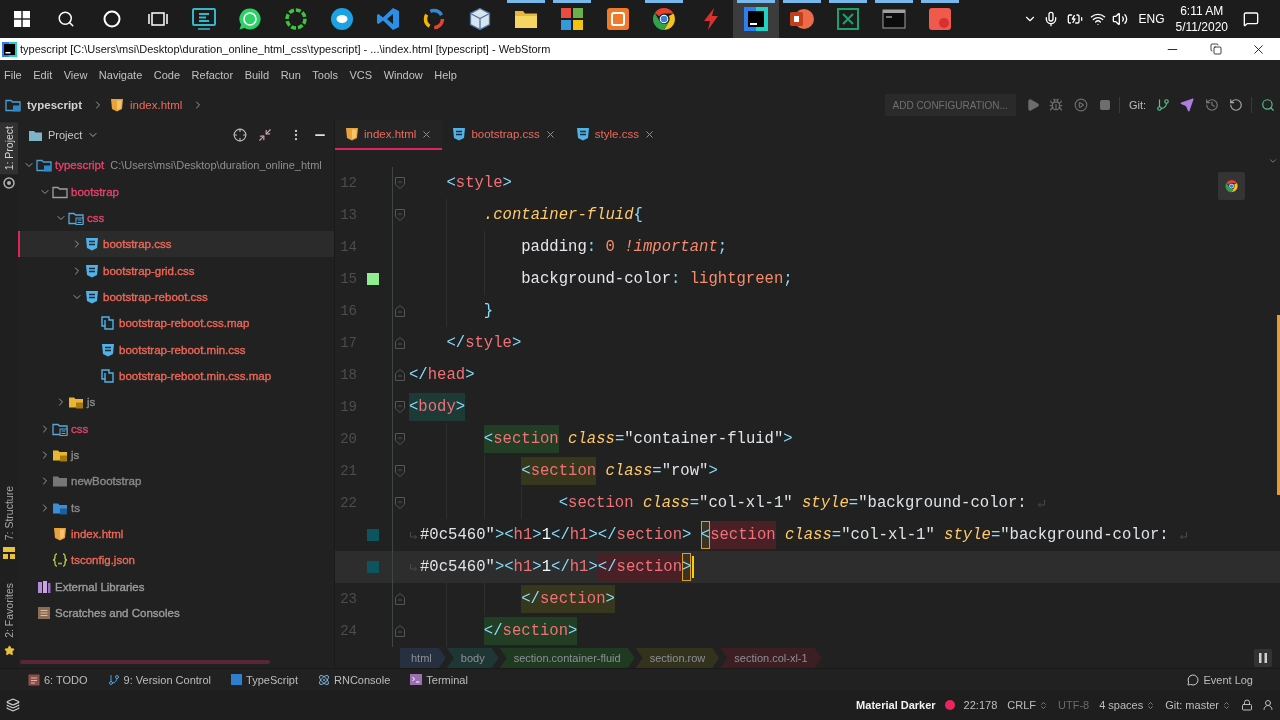 This screenshot has width=1280, height=720. Describe the element at coordinates (484, 343) in the screenshot. I see `code-line: </style>` at that location.